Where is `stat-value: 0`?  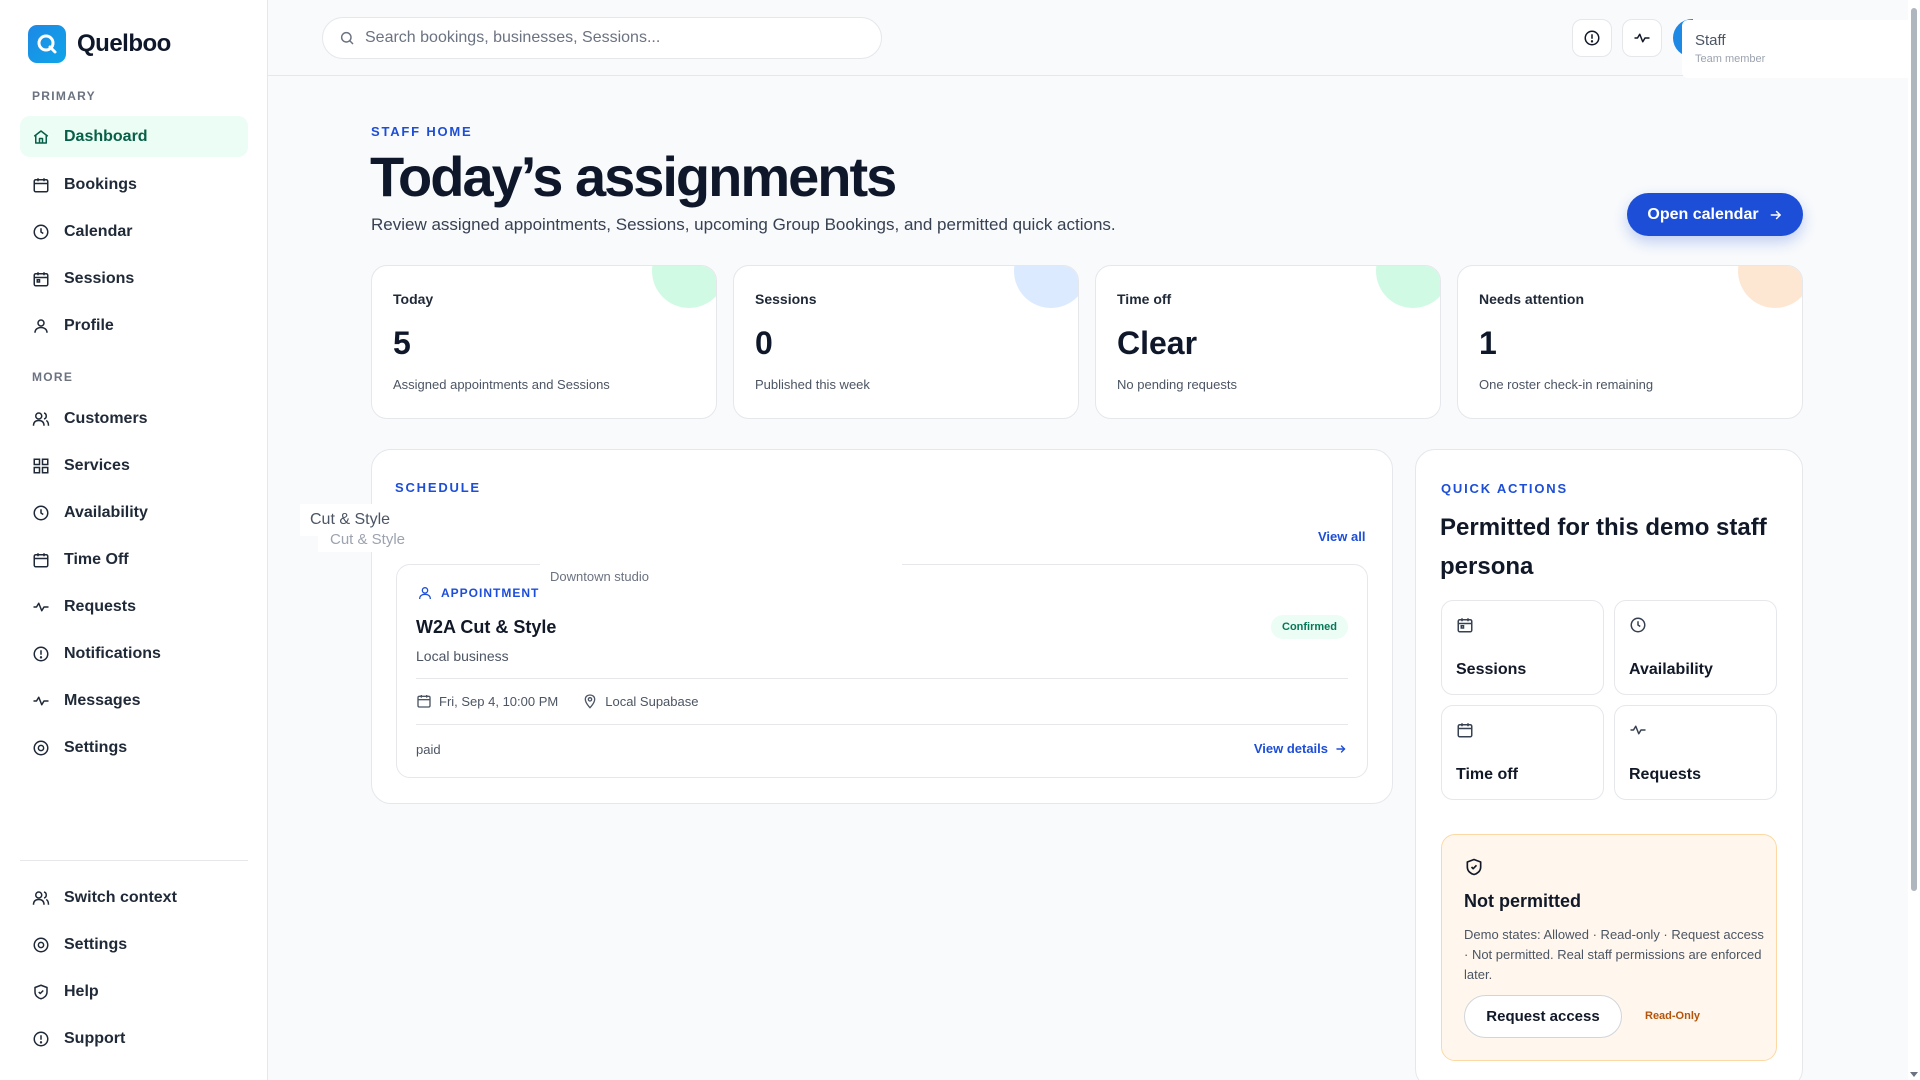 stat-value: 0 is located at coordinates (764, 343).